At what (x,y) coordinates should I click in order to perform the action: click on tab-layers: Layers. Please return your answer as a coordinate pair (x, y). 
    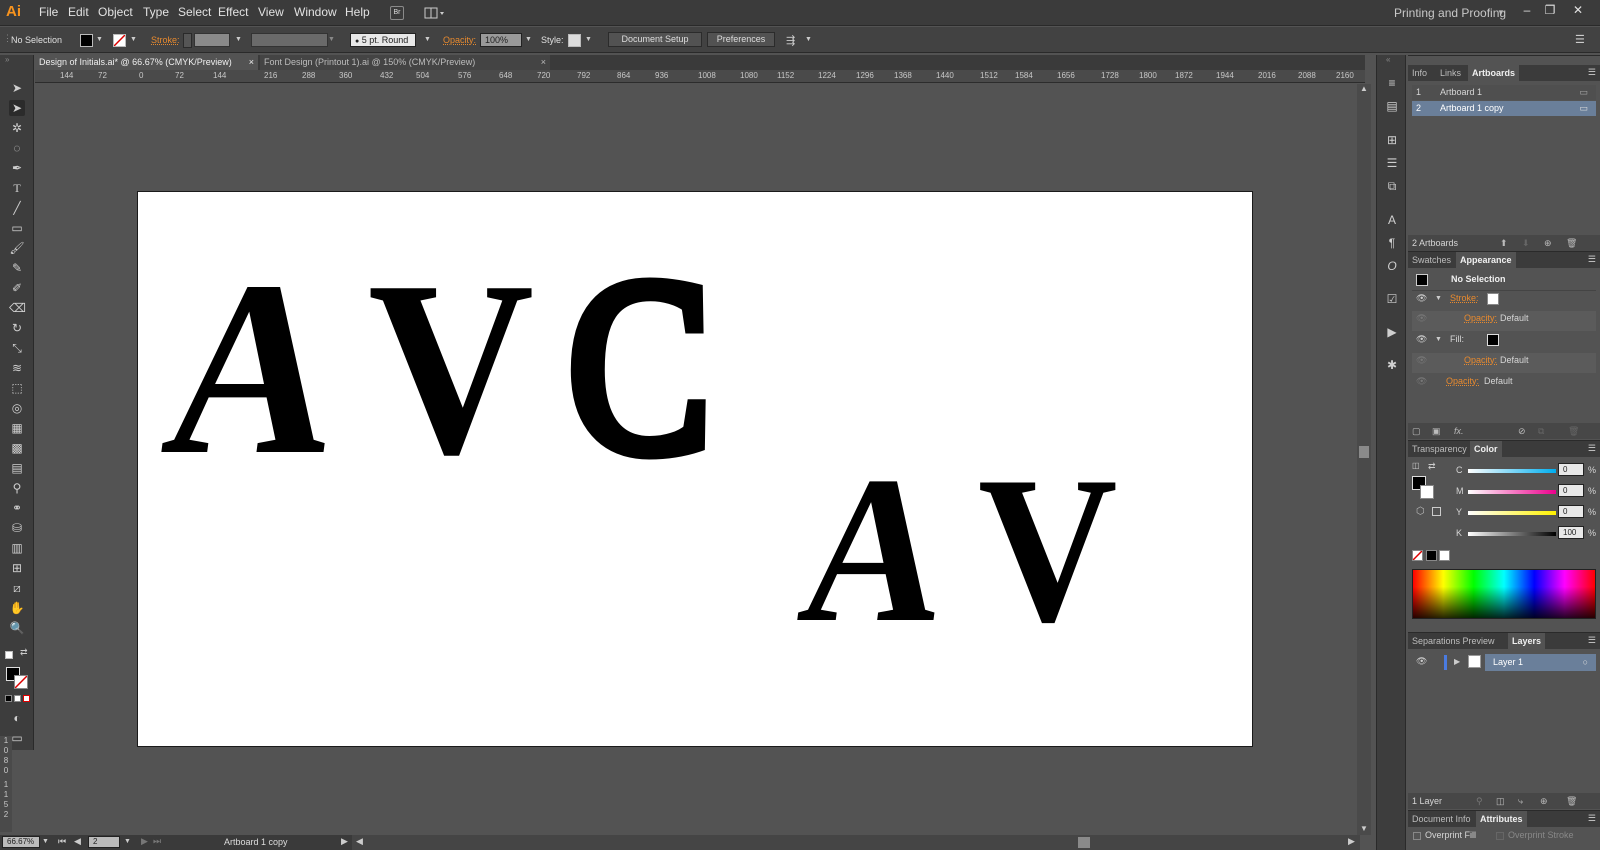
    Looking at the image, I should click on (1527, 641).